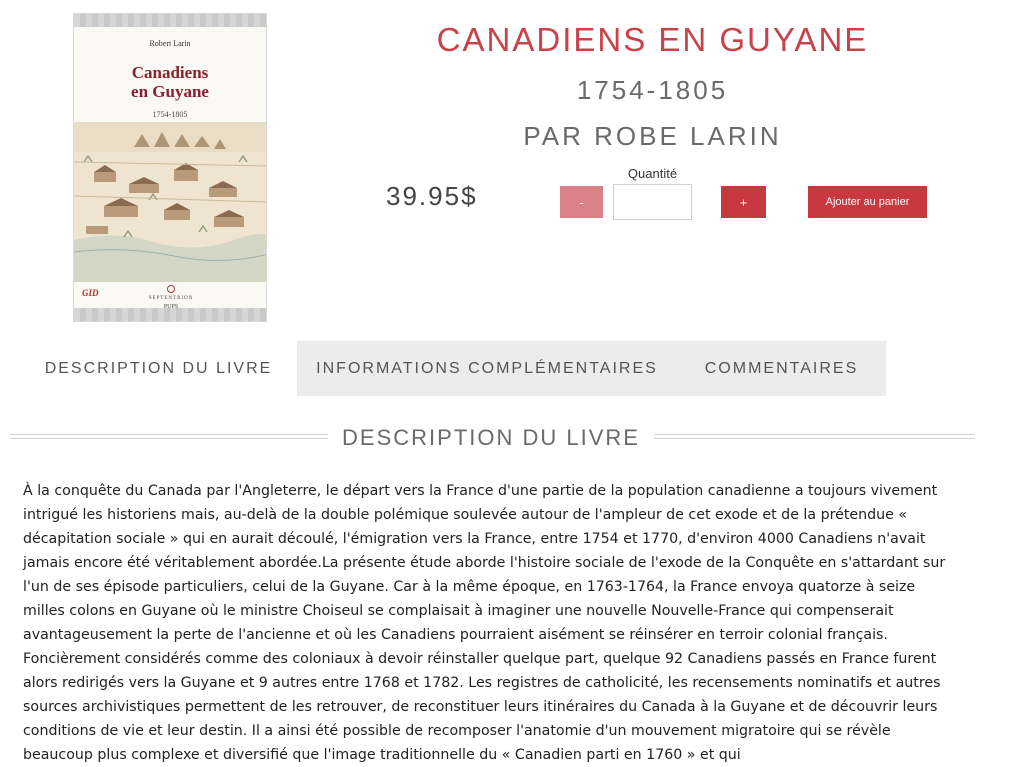 The height and width of the screenshot is (767, 1024). What do you see at coordinates (170, 91) in the screenshot?
I see `cover-title-line2: en Guyane` at bounding box center [170, 91].